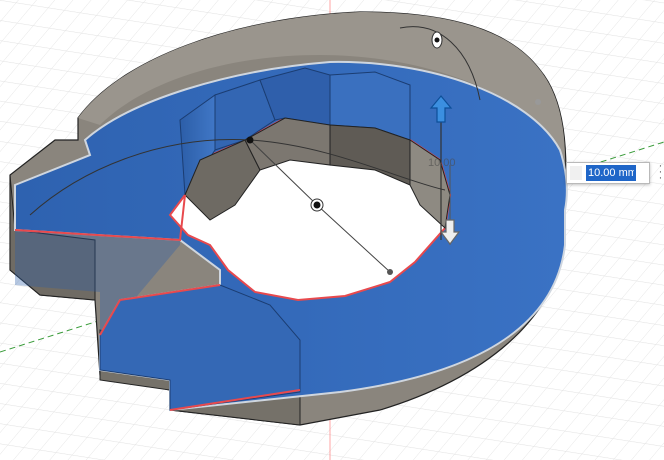 This screenshot has width=664, height=460. Describe the element at coordinates (442, 163) in the screenshot. I see `ghost-dimension-label: 10.00` at that location.